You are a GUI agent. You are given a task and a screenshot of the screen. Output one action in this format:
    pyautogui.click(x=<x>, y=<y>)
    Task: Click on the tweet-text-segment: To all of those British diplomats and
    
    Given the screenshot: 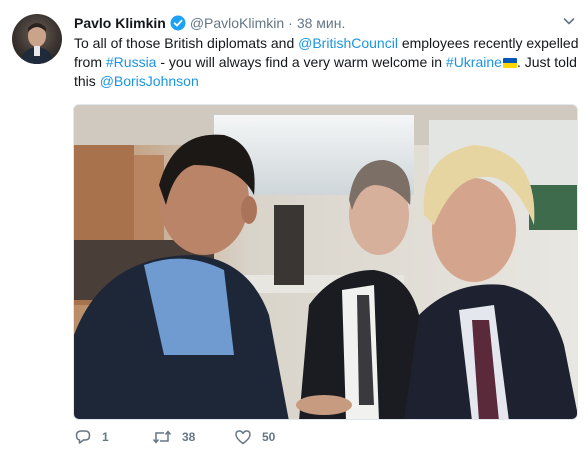 What is the action you would take?
    pyautogui.click(x=186, y=43)
    